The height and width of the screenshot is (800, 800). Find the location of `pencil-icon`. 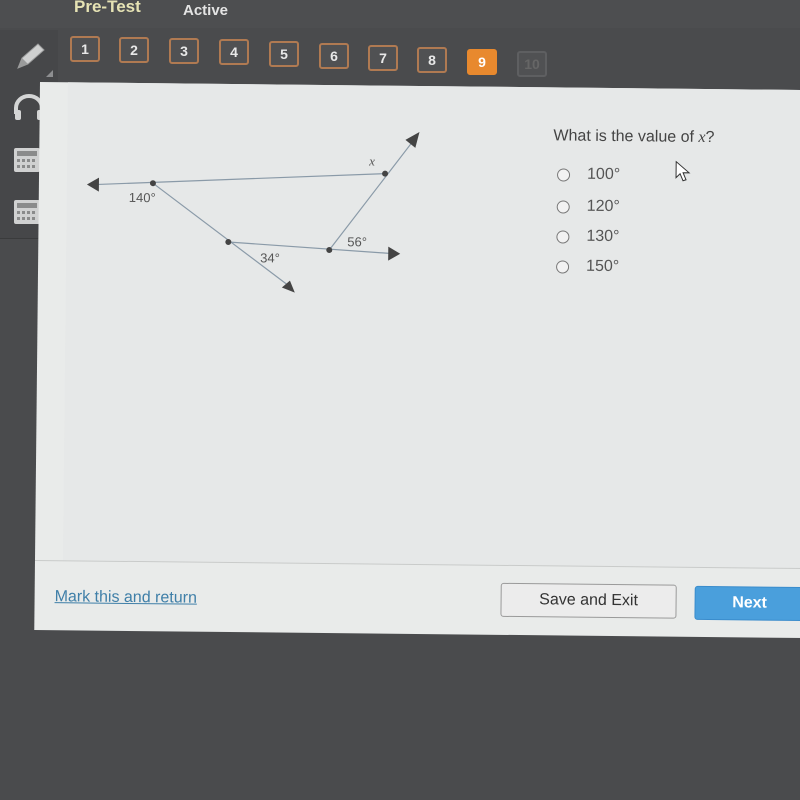

pencil-icon is located at coordinates (31, 56).